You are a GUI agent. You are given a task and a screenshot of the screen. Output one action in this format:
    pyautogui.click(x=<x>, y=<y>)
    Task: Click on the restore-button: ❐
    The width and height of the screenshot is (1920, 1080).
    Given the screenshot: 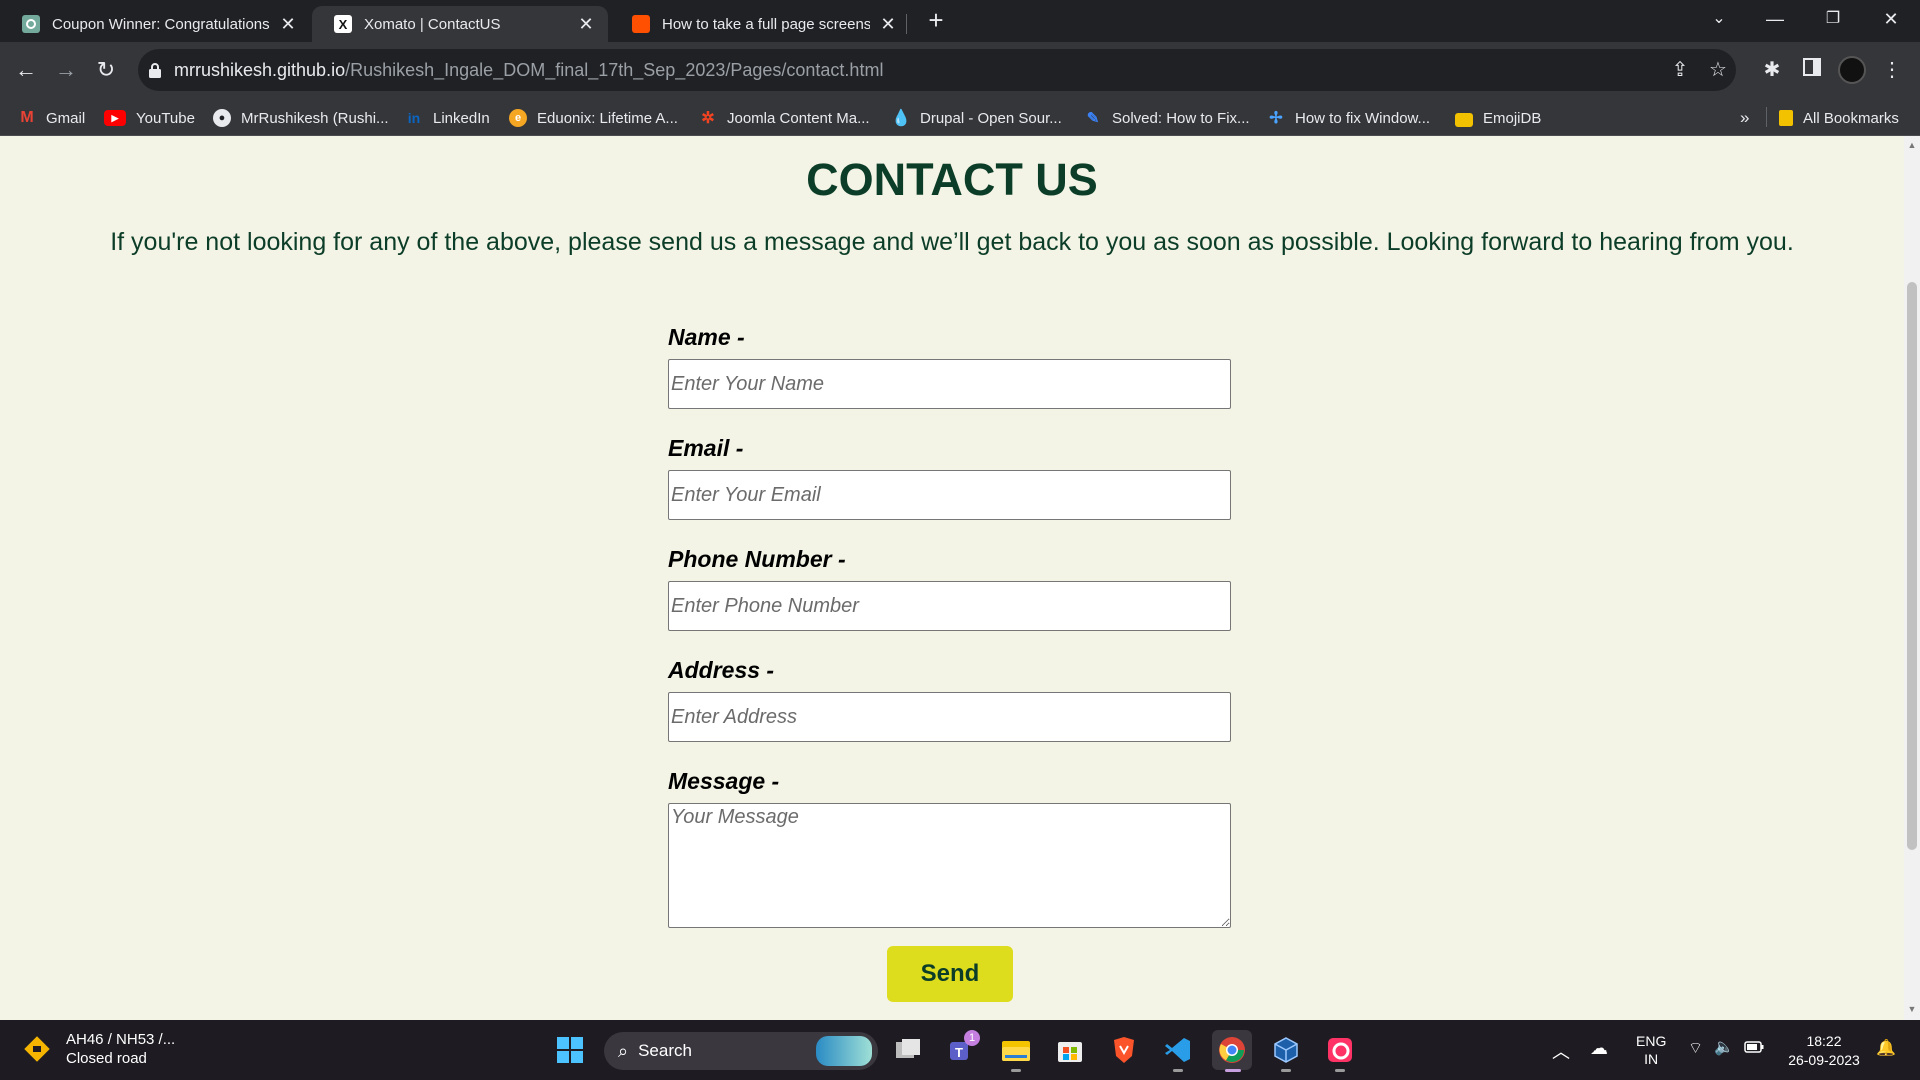 What is the action you would take?
    pyautogui.click(x=1833, y=19)
    